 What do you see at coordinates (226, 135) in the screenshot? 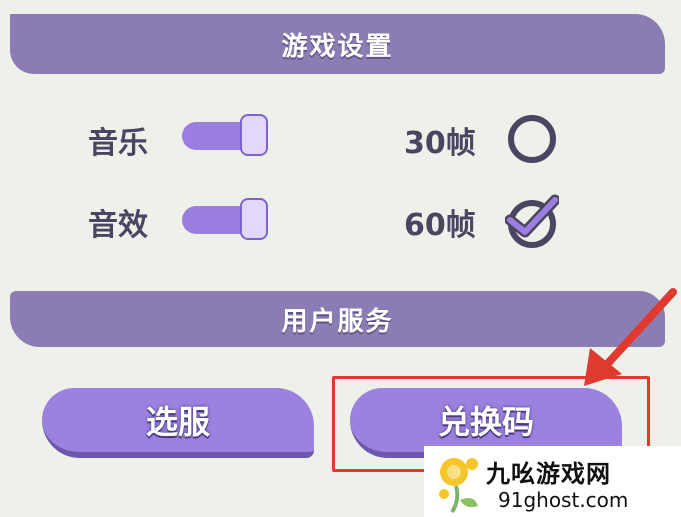
I see `music-toggle` at bounding box center [226, 135].